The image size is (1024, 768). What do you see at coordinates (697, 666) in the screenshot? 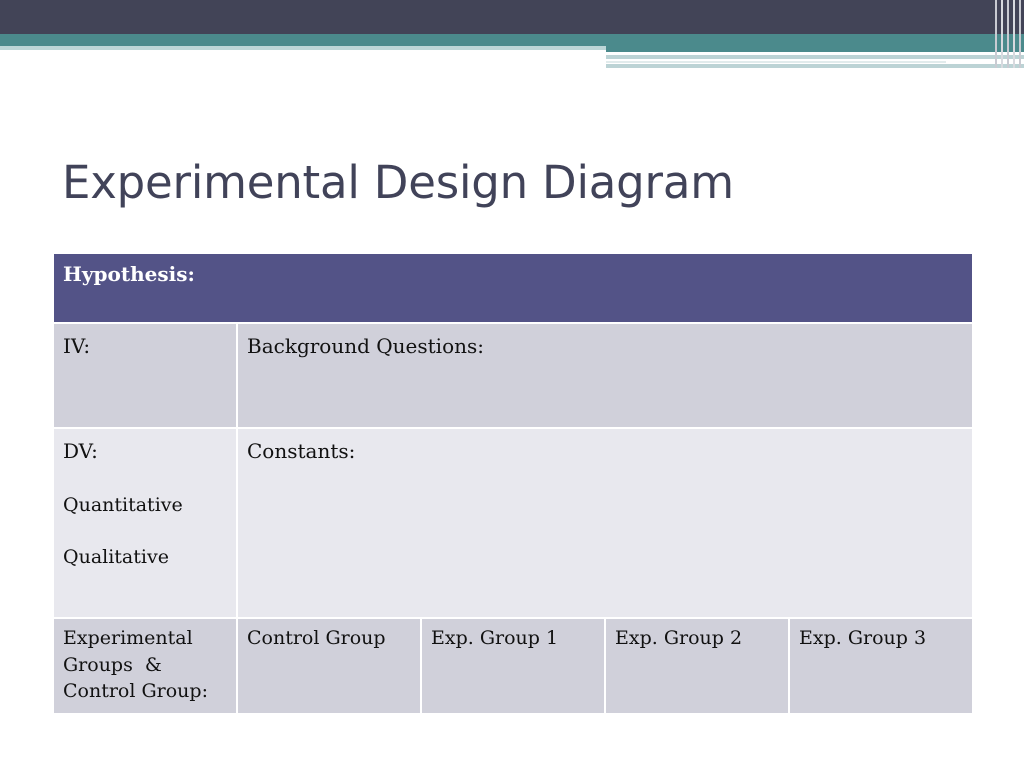
I see `exp-group-2-cell: Exp. Group 2` at bounding box center [697, 666].